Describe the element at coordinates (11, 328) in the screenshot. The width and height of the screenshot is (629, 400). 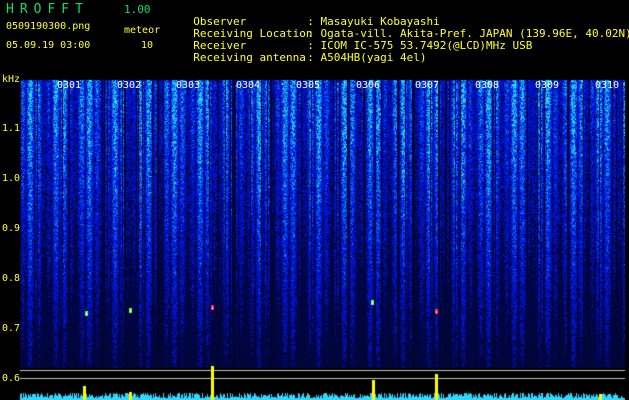
I see `freq-tick-0.7: 0.7` at that location.